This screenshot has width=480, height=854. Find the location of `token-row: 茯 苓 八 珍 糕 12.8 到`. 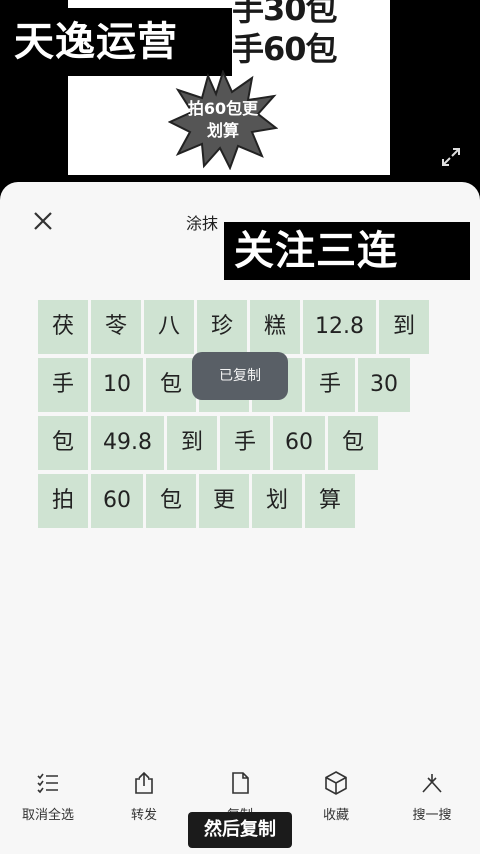

token-row: 茯 苓 八 珍 糕 12.8 到 is located at coordinates (238, 327).